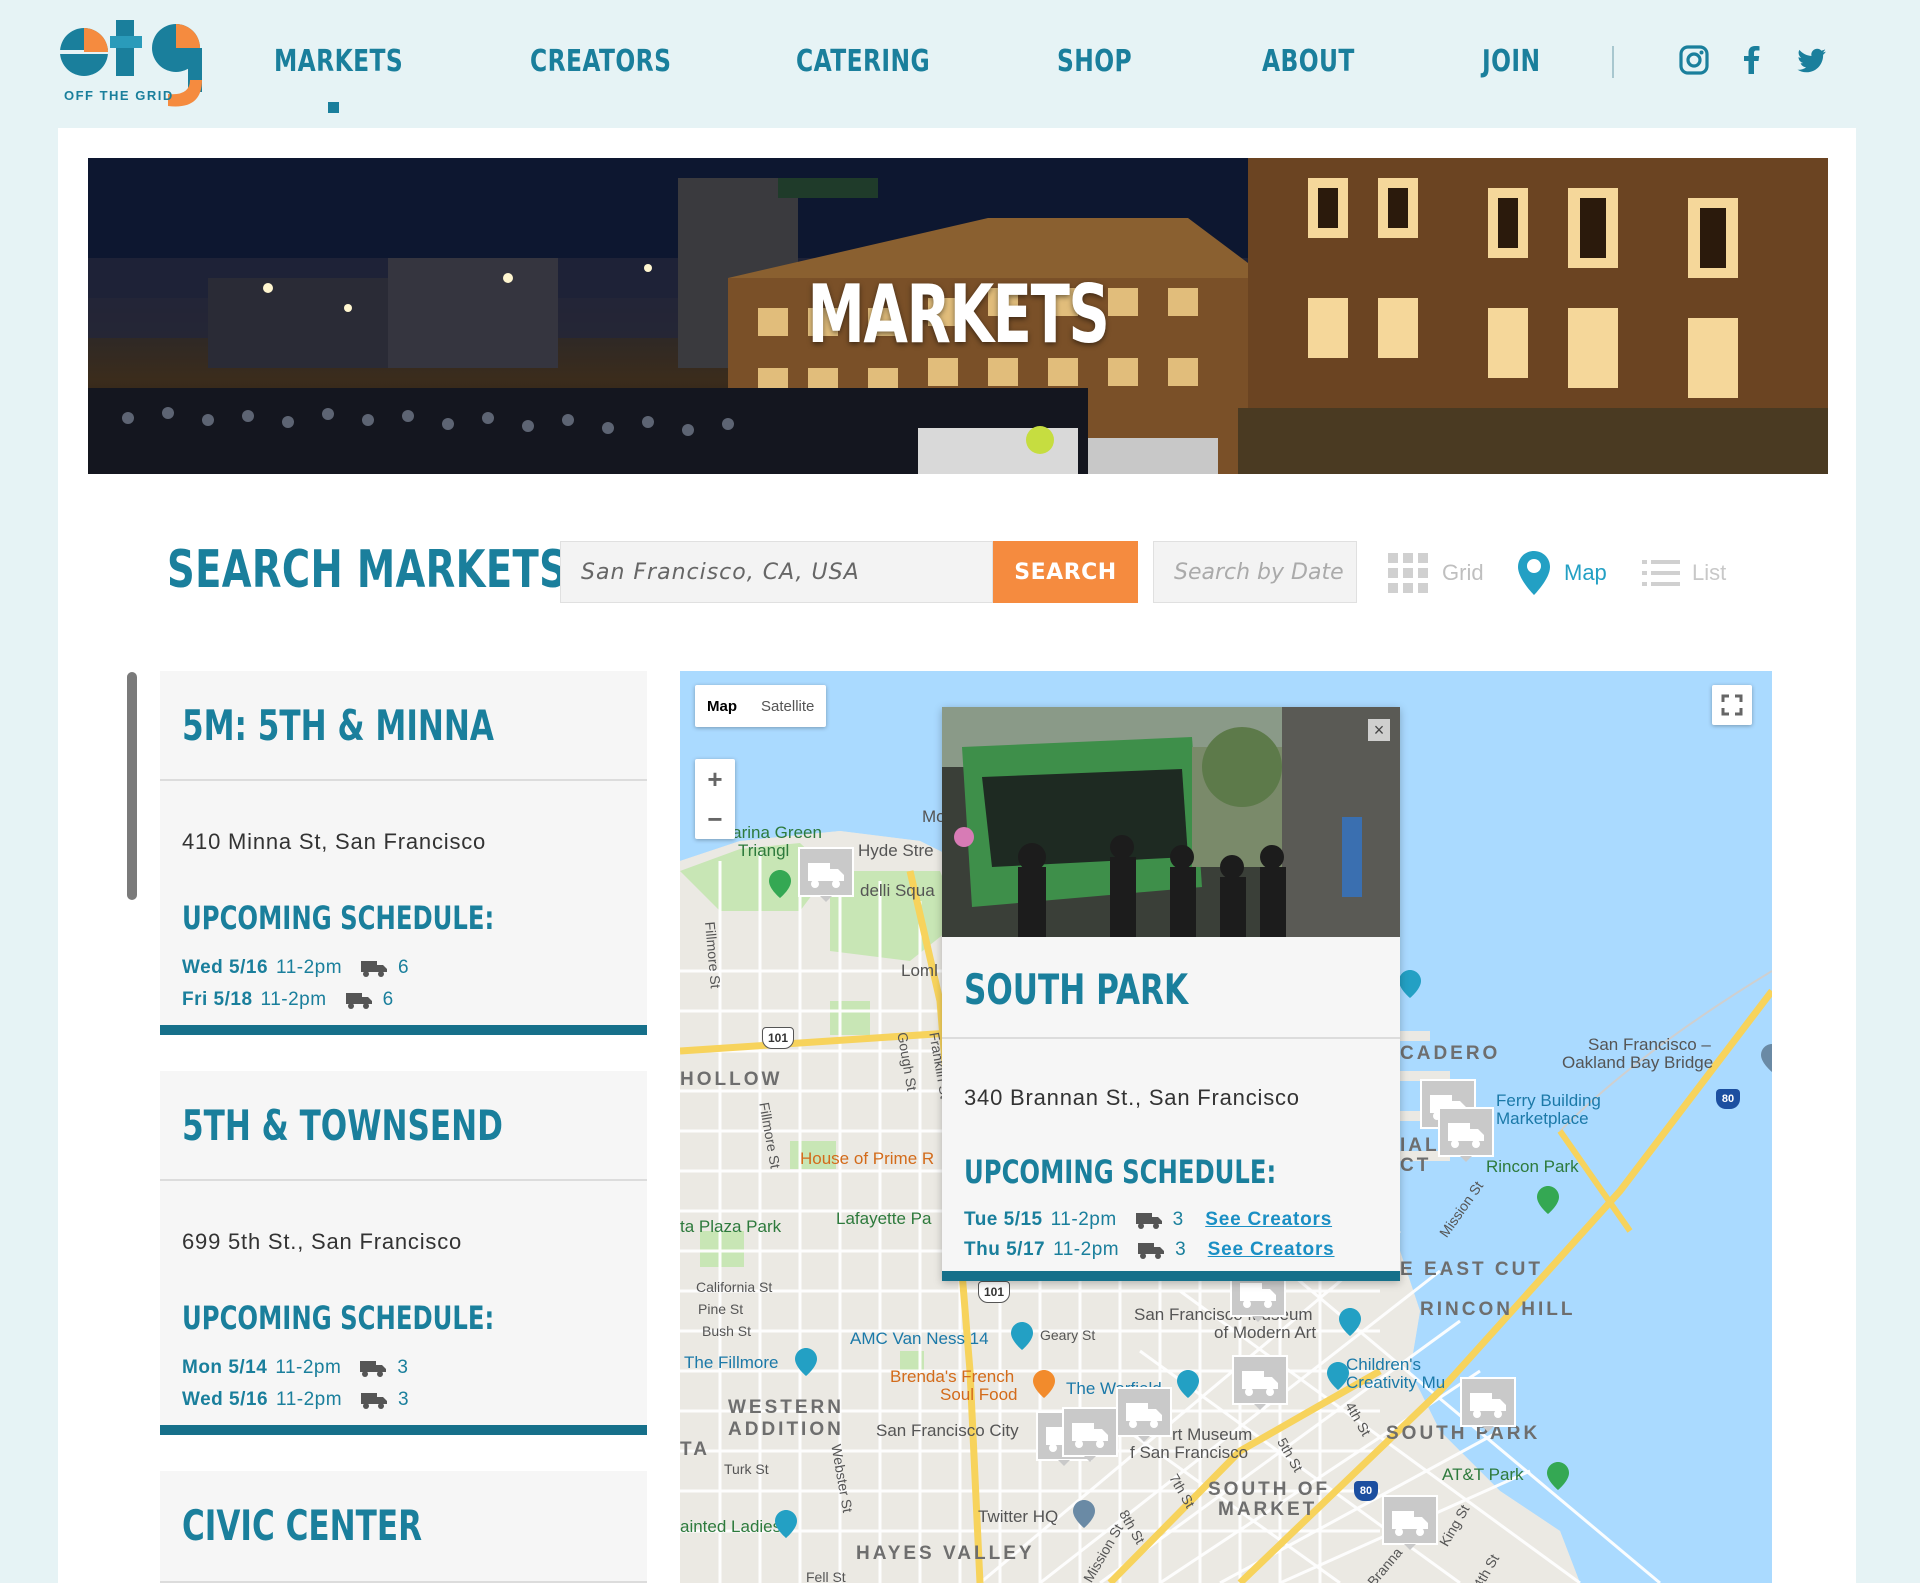  I want to click on nav-catering: CATERING, so click(863, 61).